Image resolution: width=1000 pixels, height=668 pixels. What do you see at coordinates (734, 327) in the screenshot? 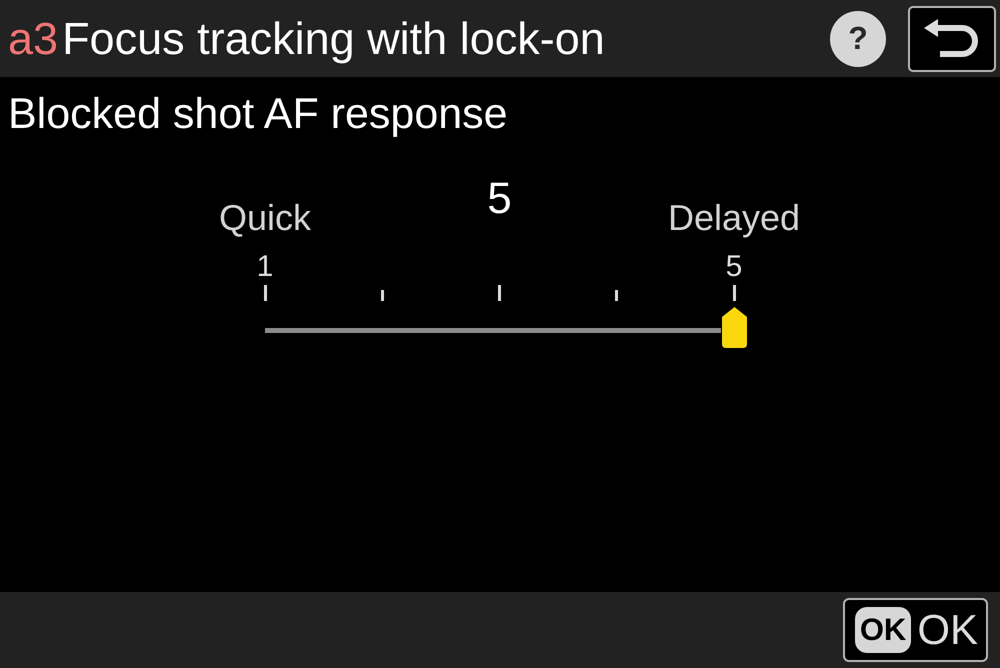
I see `slider-thumb` at bounding box center [734, 327].